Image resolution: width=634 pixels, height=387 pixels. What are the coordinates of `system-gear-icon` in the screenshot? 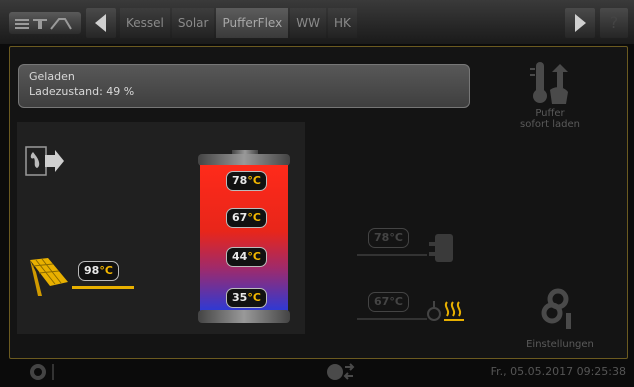 It's located at (38, 372).